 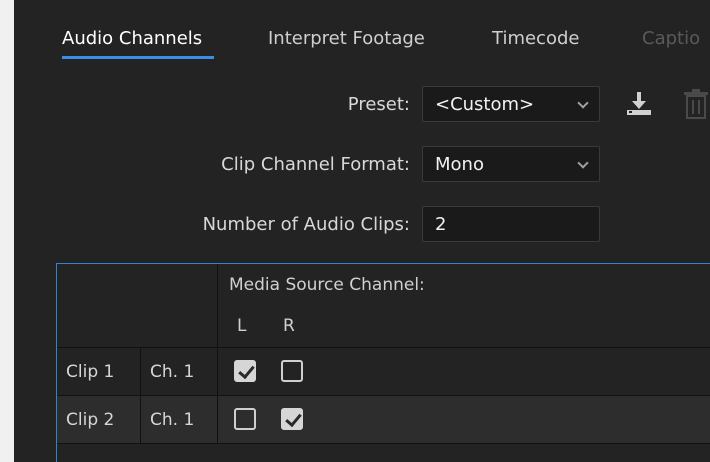 What do you see at coordinates (242, 326) in the screenshot?
I see `channel-L-header: L` at bounding box center [242, 326].